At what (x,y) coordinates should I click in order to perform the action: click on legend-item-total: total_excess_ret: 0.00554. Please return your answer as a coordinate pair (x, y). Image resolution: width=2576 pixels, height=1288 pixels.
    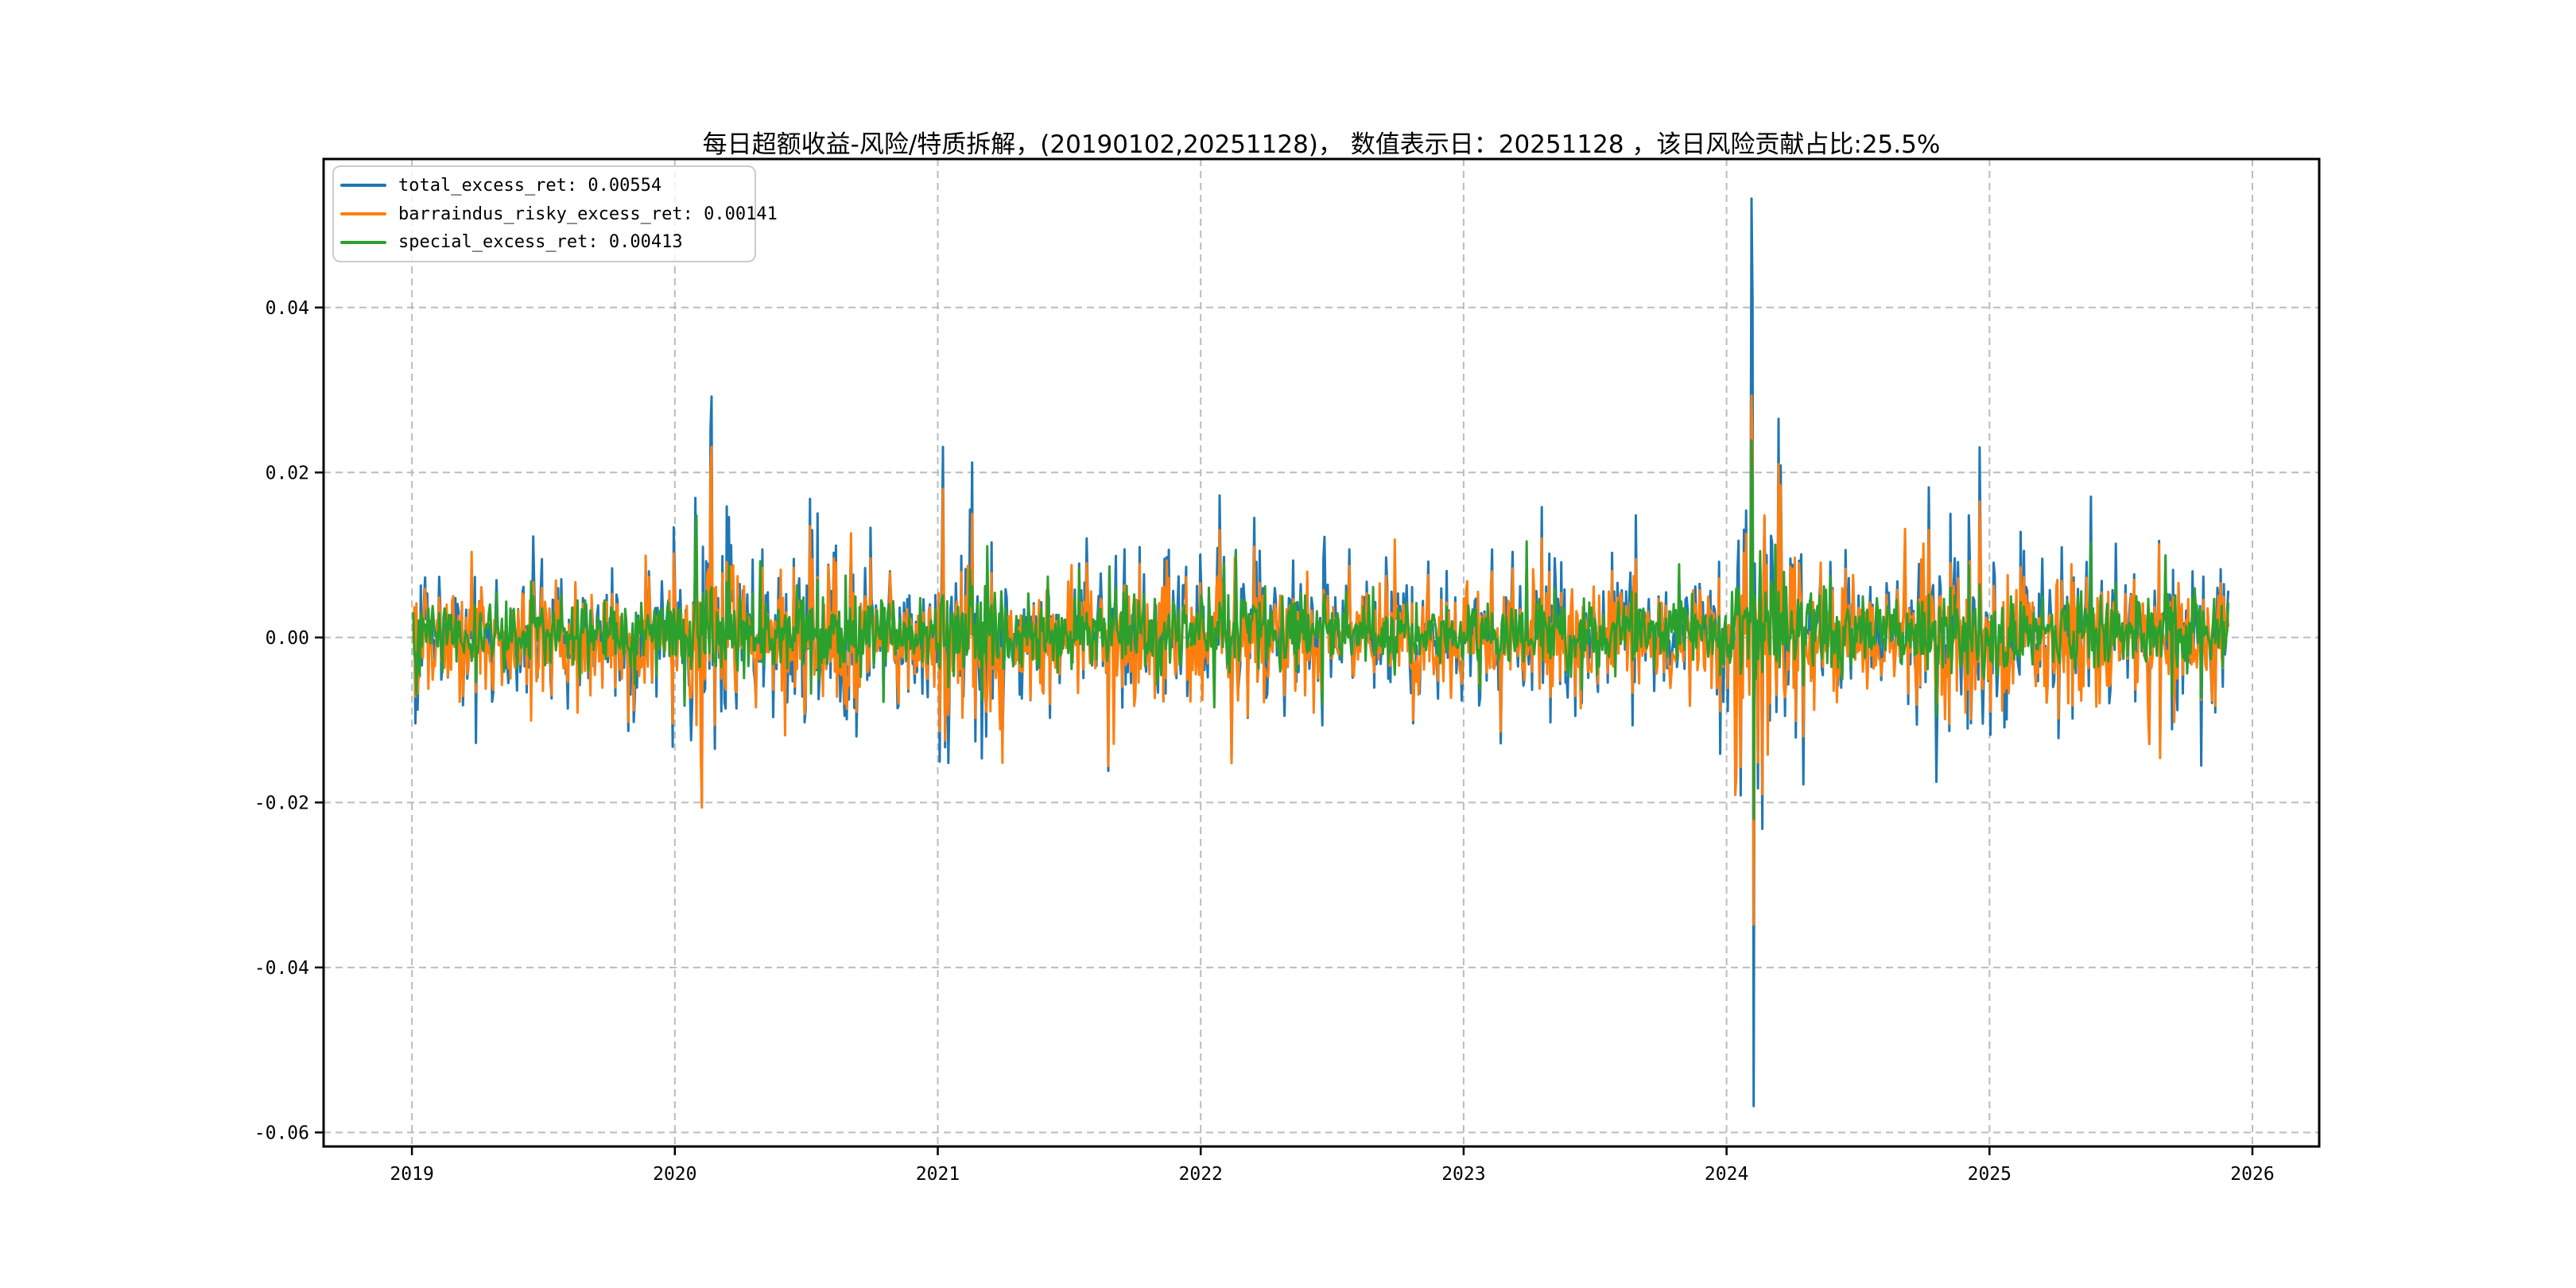
    Looking at the image, I should click on (547, 186).